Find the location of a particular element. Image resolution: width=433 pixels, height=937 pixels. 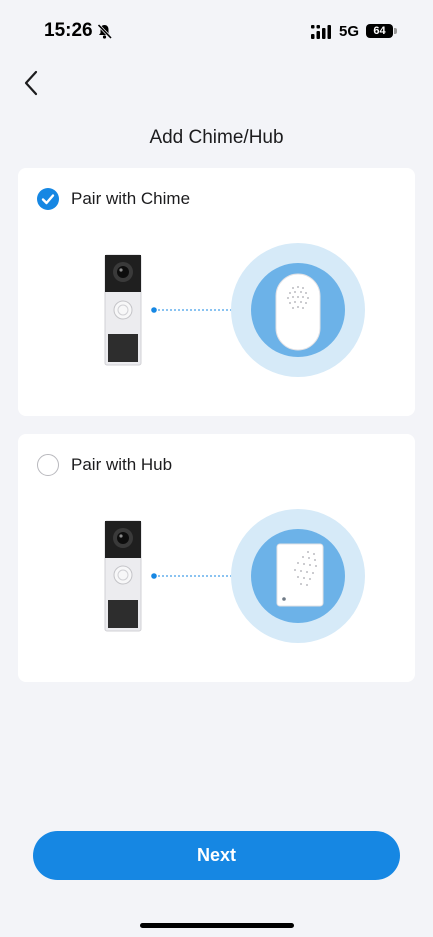

doorbell-chime-illustration is located at coordinates (234, 310).